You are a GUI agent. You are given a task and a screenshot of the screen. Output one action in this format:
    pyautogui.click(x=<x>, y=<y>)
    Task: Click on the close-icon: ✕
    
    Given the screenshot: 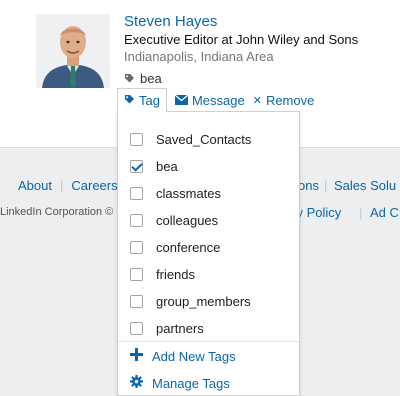 What is the action you would take?
    pyautogui.click(x=257, y=100)
    